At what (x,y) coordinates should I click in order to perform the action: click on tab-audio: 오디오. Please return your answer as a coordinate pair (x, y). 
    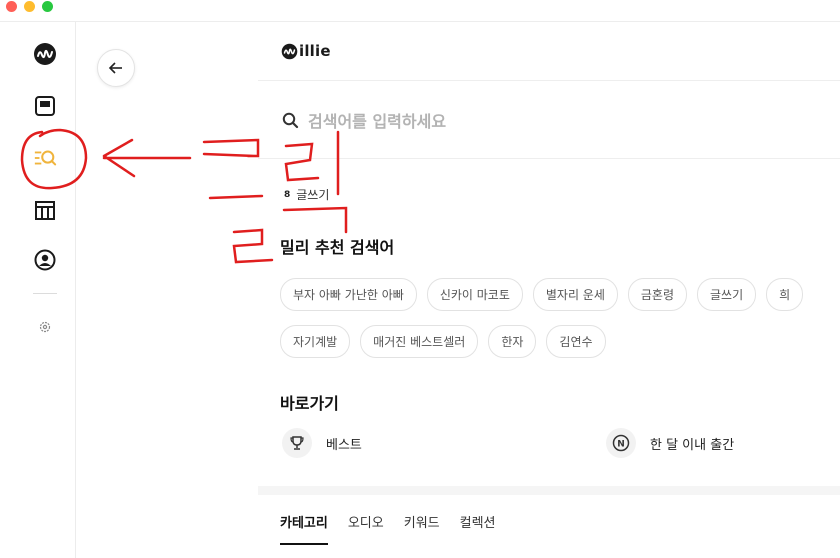
    Looking at the image, I should click on (366, 528).